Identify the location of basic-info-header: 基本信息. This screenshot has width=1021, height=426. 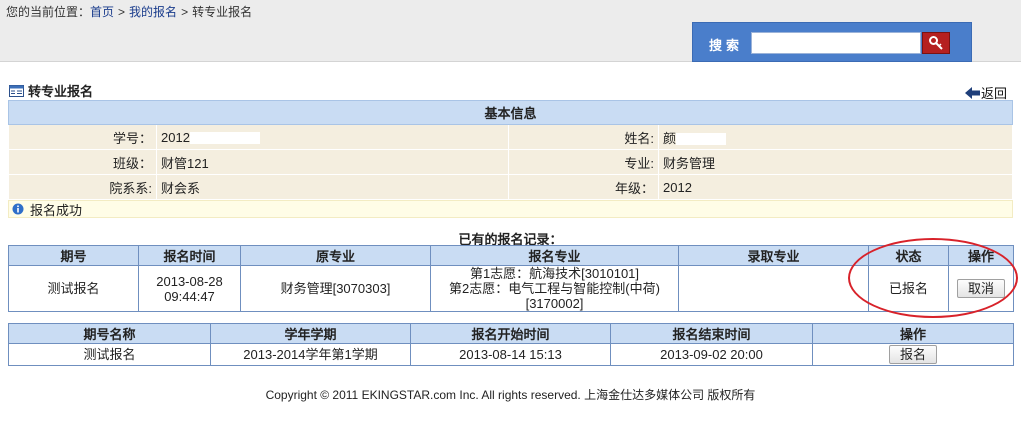
(510, 112).